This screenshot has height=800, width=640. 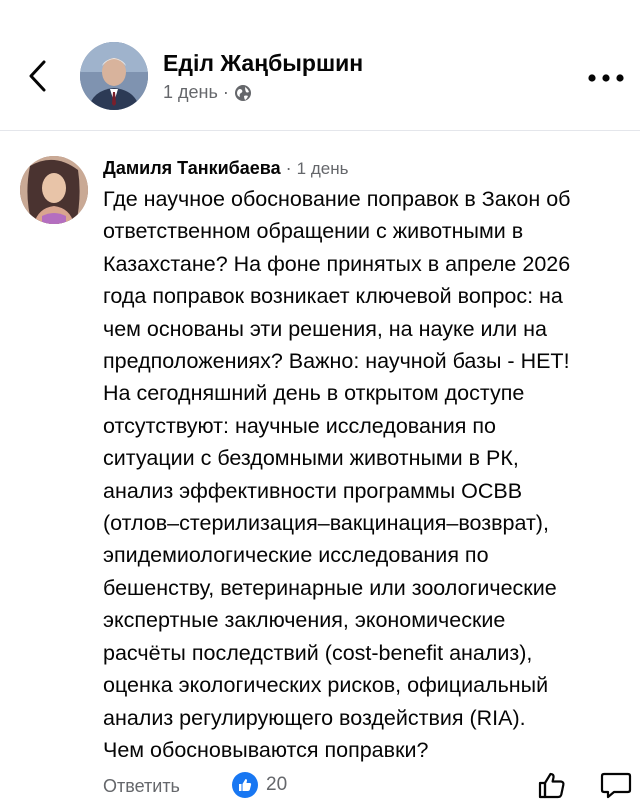 What do you see at coordinates (190, 92) in the screenshot?
I see `post-time: 1 день` at bounding box center [190, 92].